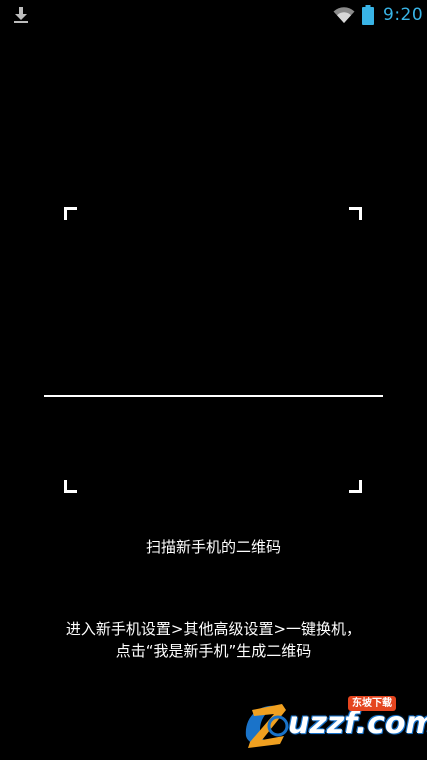  I want to click on scan-line, so click(213, 396).